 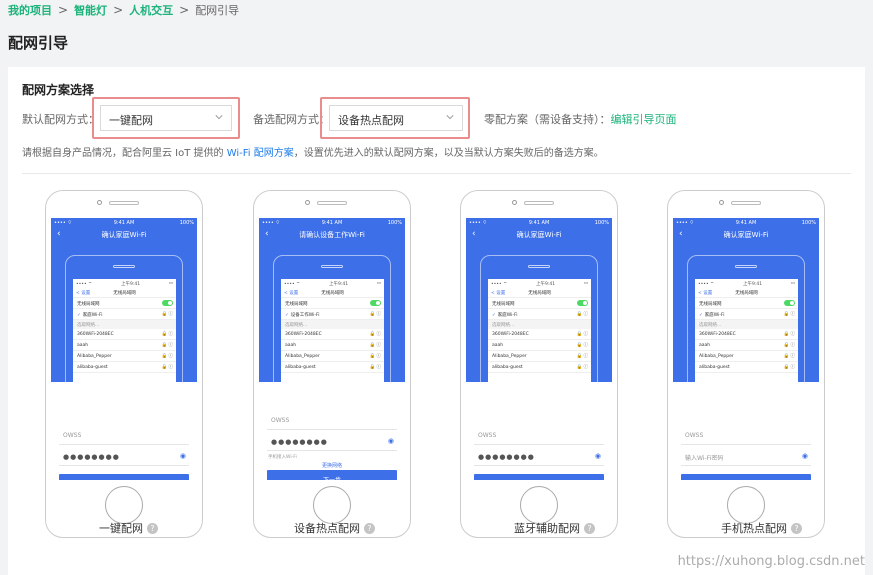 What do you see at coordinates (332, 234) in the screenshot?
I see `screen-nav: ‹ 请确认设备工作Wi-Fi` at bounding box center [332, 234].